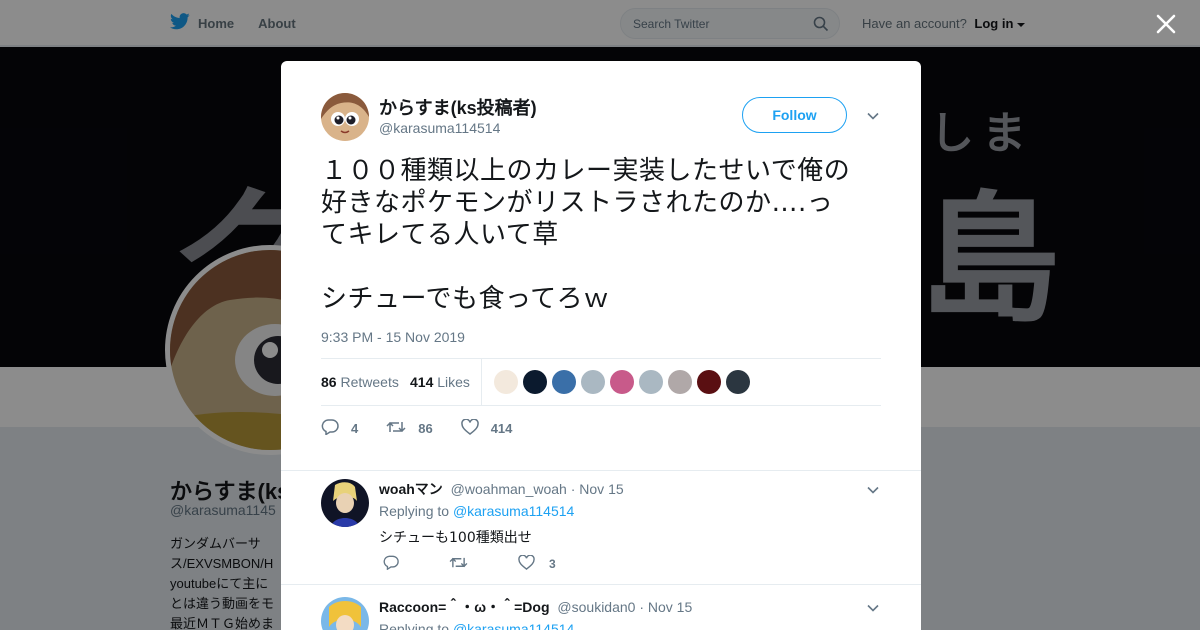 Image resolution: width=1200 pixels, height=630 pixels. Describe the element at coordinates (481, 382) in the screenshot. I see `stats-divider` at that location.